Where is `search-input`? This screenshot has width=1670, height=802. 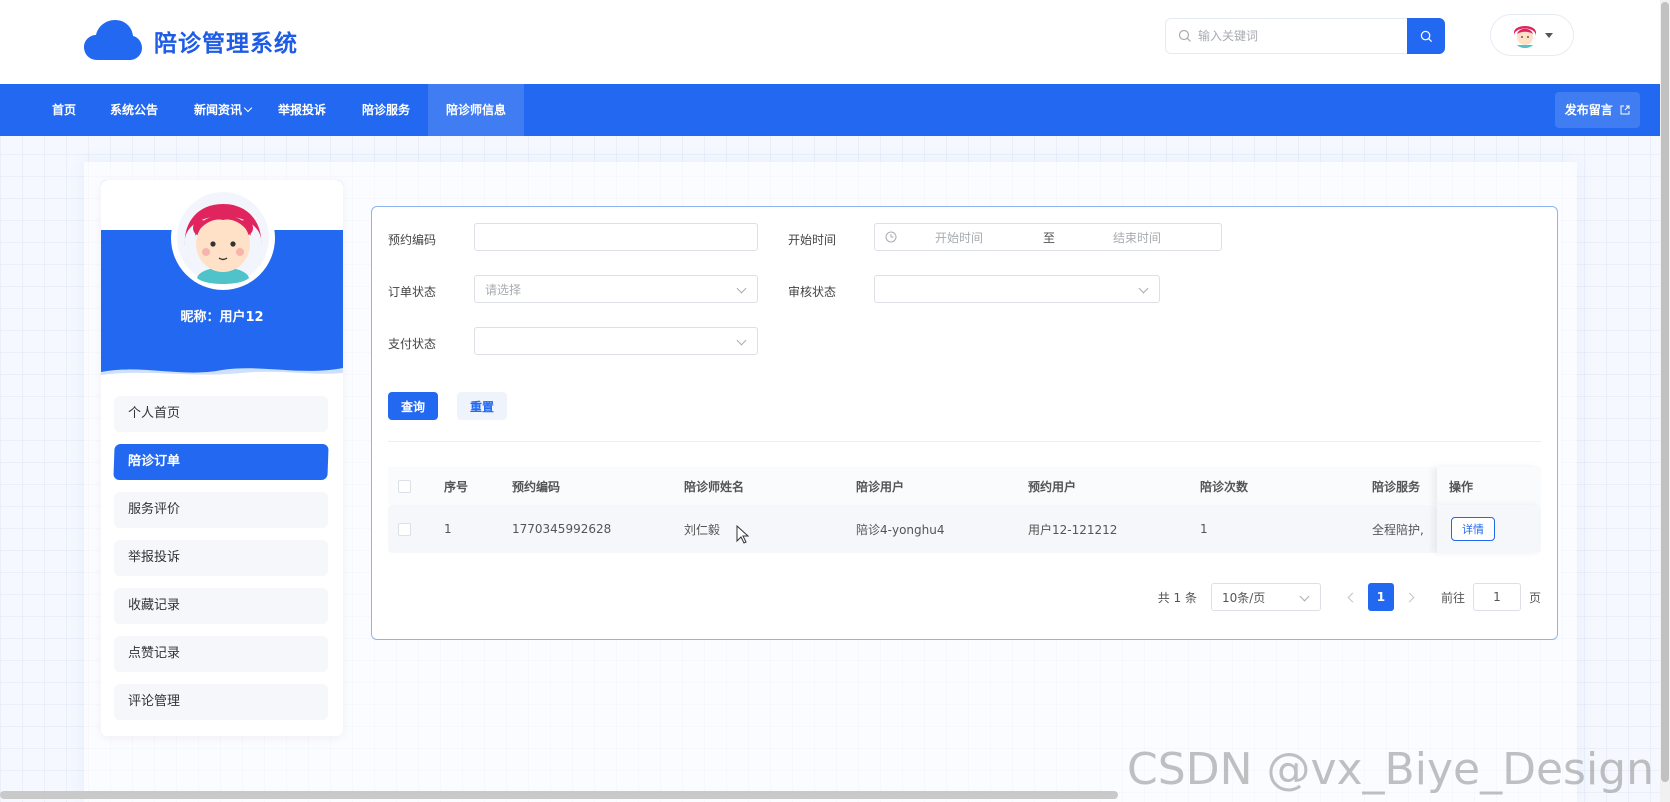
search-input is located at coordinates (1298, 36).